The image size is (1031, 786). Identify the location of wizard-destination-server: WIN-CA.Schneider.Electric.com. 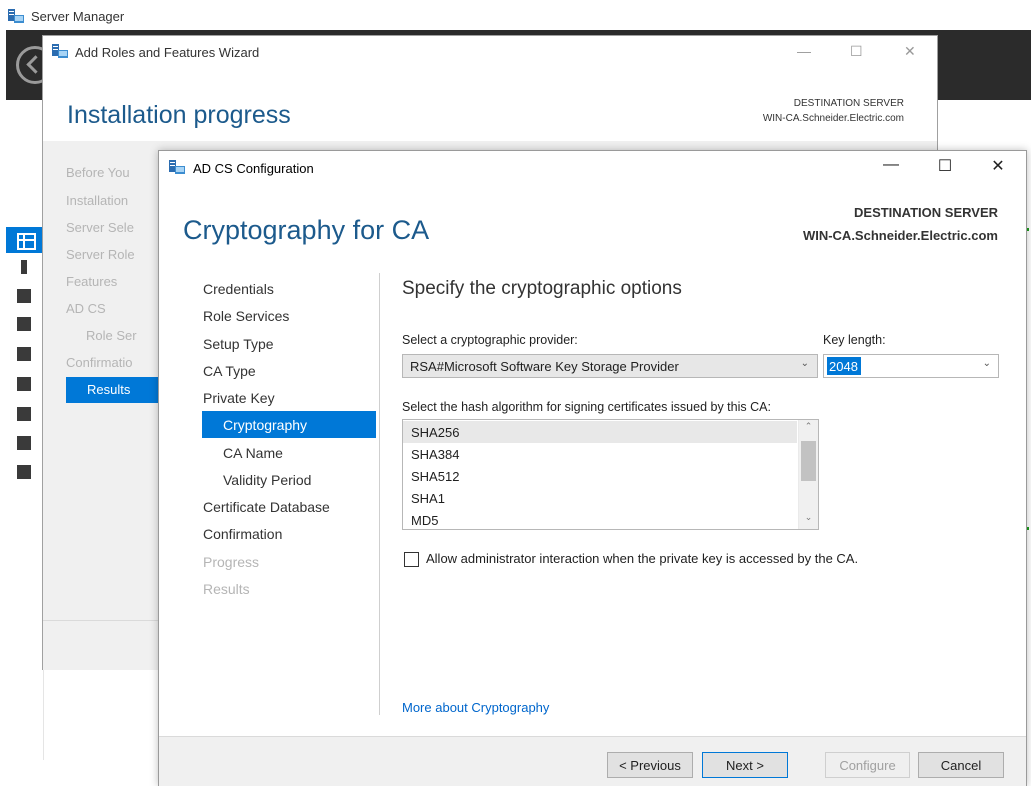
(833, 118).